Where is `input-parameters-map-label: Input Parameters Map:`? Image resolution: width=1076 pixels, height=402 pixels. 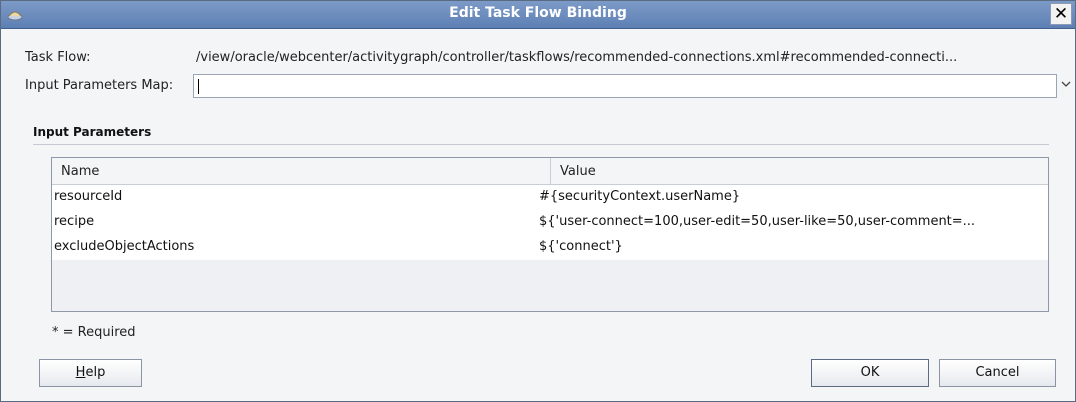
input-parameters-map-label: Input Parameters Map: is located at coordinates (99, 85).